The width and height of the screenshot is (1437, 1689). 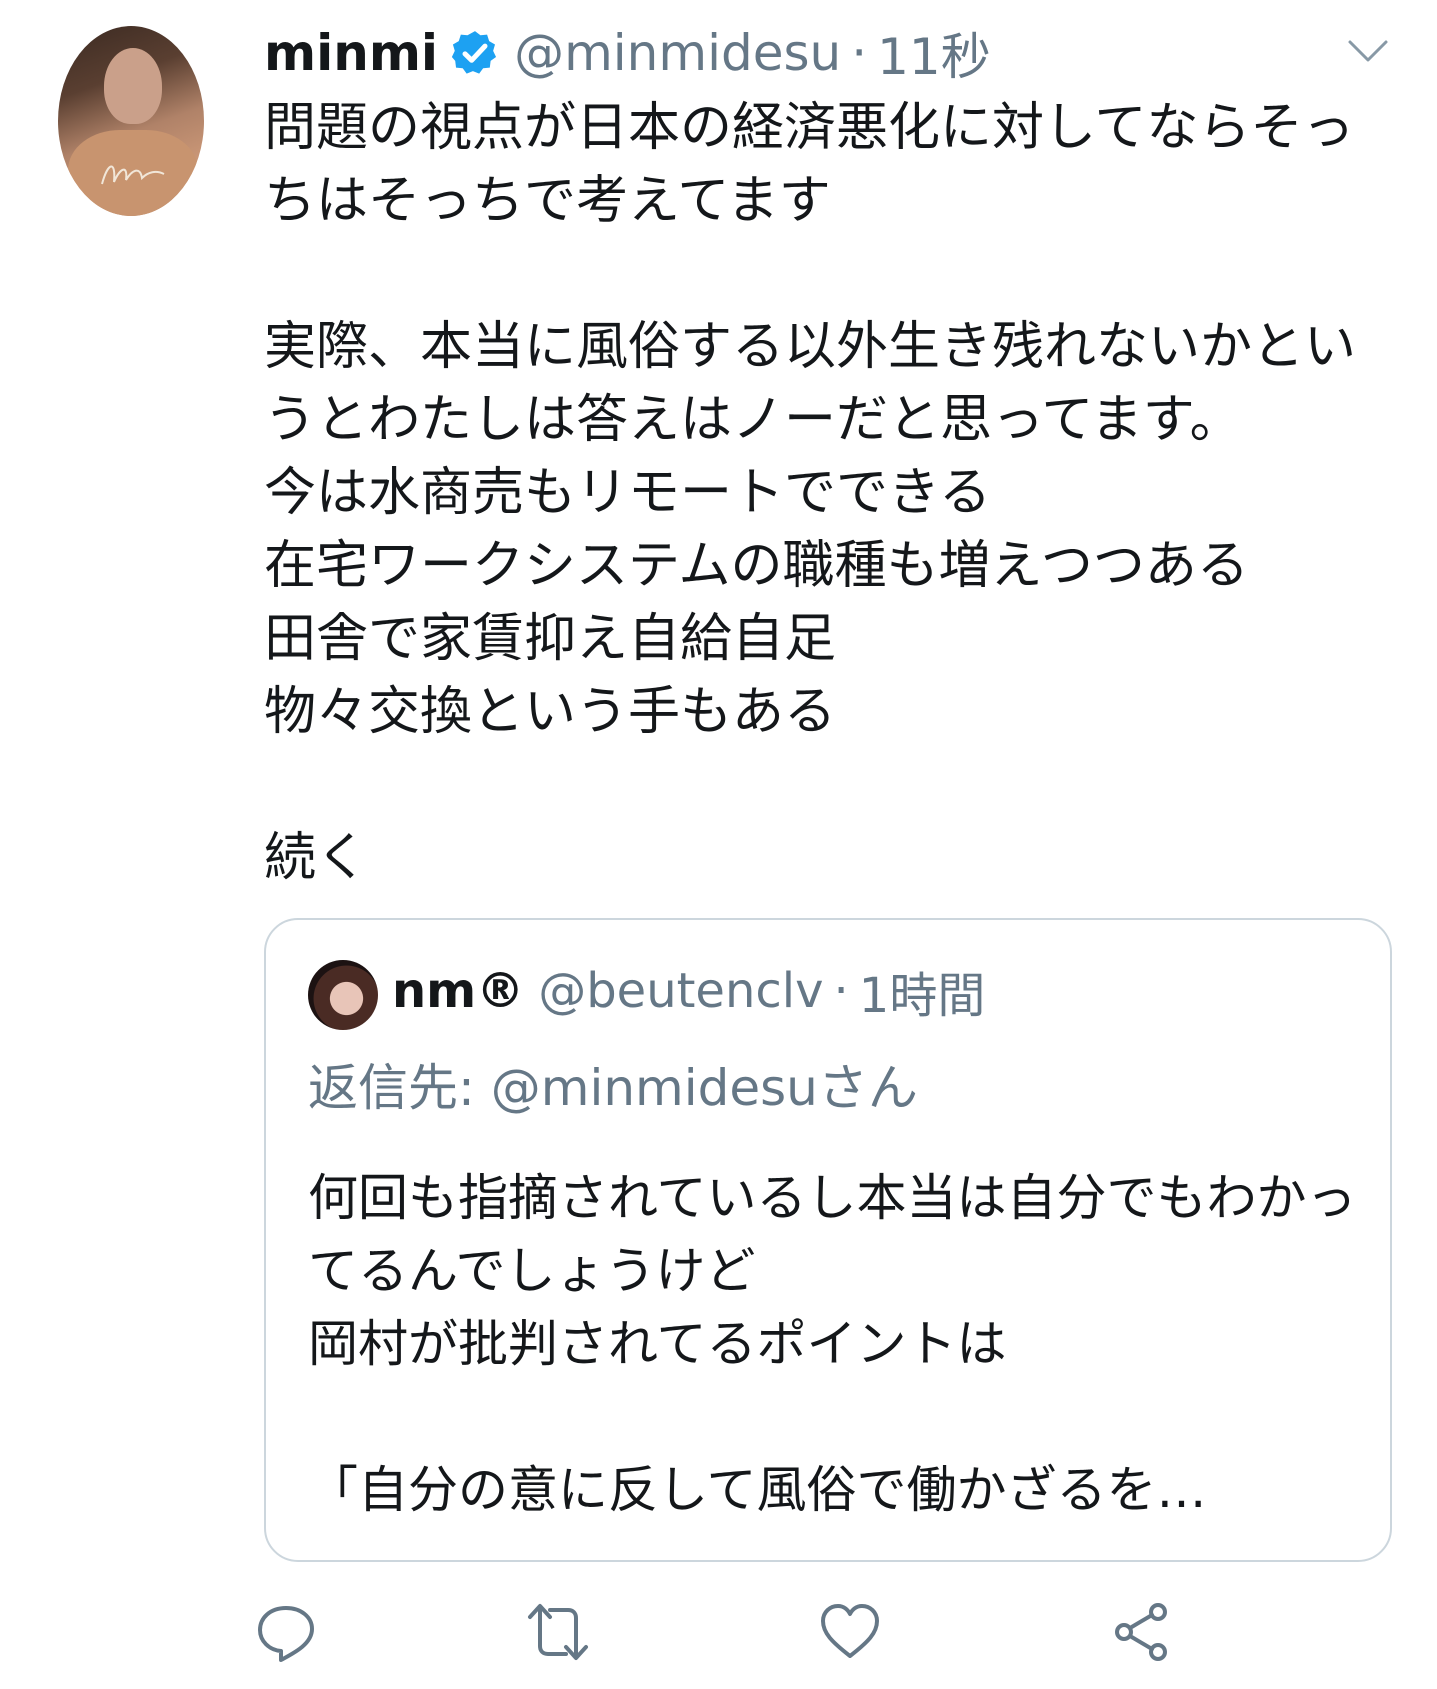 What do you see at coordinates (934, 53) in the screenshot?
I see `timestamp: 11秒` at bounding box center [934, 53].